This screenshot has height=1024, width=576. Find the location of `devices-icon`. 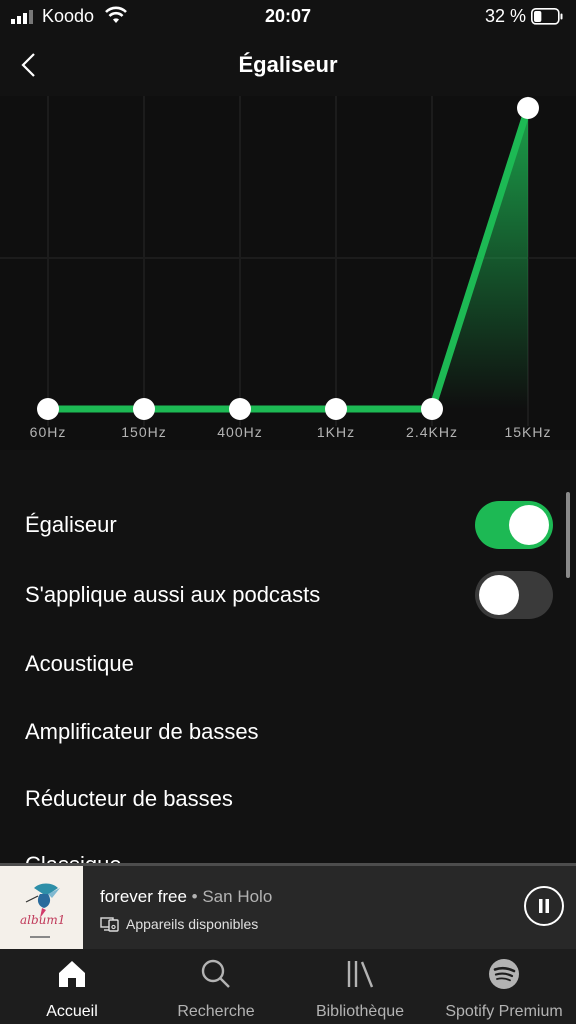

devices-icon is located at coordinates (109, 924).